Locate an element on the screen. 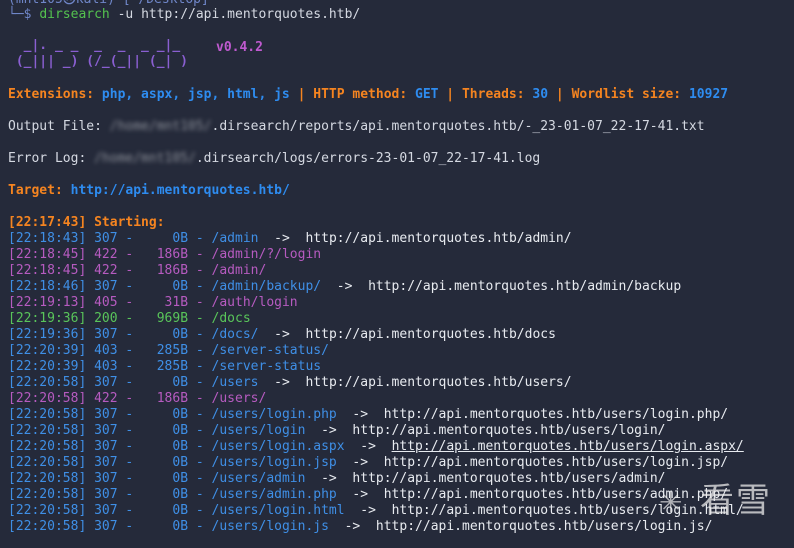 This screenshot has height=548, width=794. redirect-url: http://api.mentorquotes.htb/docs is located at coordinates (430, 334).